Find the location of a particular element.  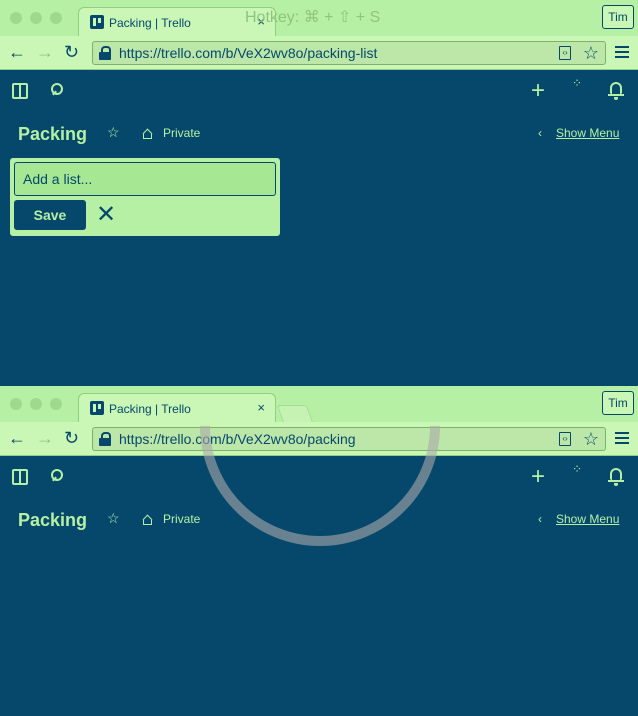

tab-strip: Packing | Trello × Hotkey: ⌘ + ⇧ + S Tim is located at coordinates (319, 18).